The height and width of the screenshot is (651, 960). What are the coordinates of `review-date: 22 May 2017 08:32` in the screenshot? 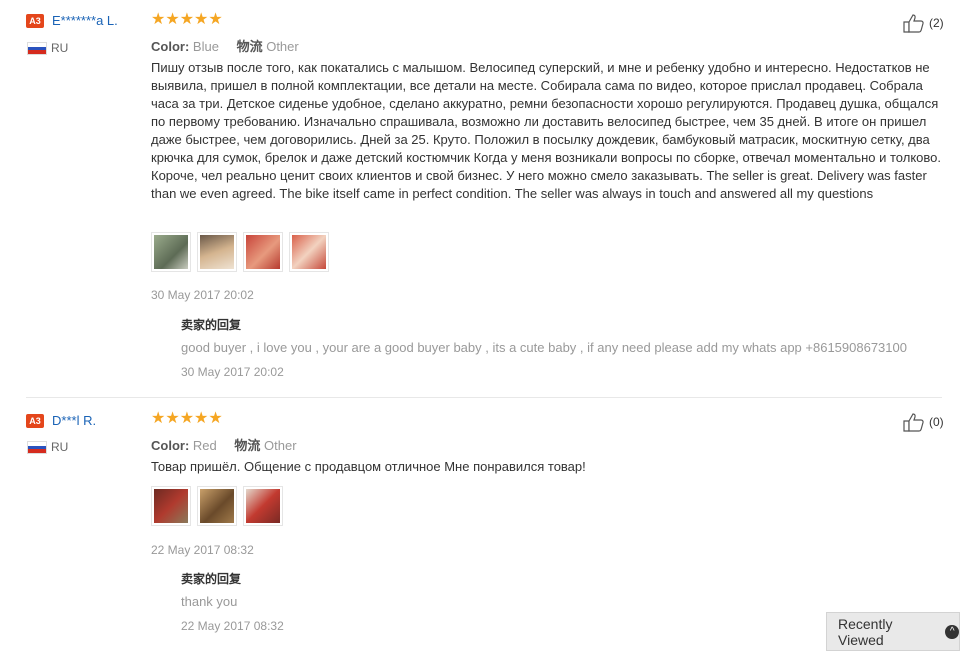 It's located at (202, 550).